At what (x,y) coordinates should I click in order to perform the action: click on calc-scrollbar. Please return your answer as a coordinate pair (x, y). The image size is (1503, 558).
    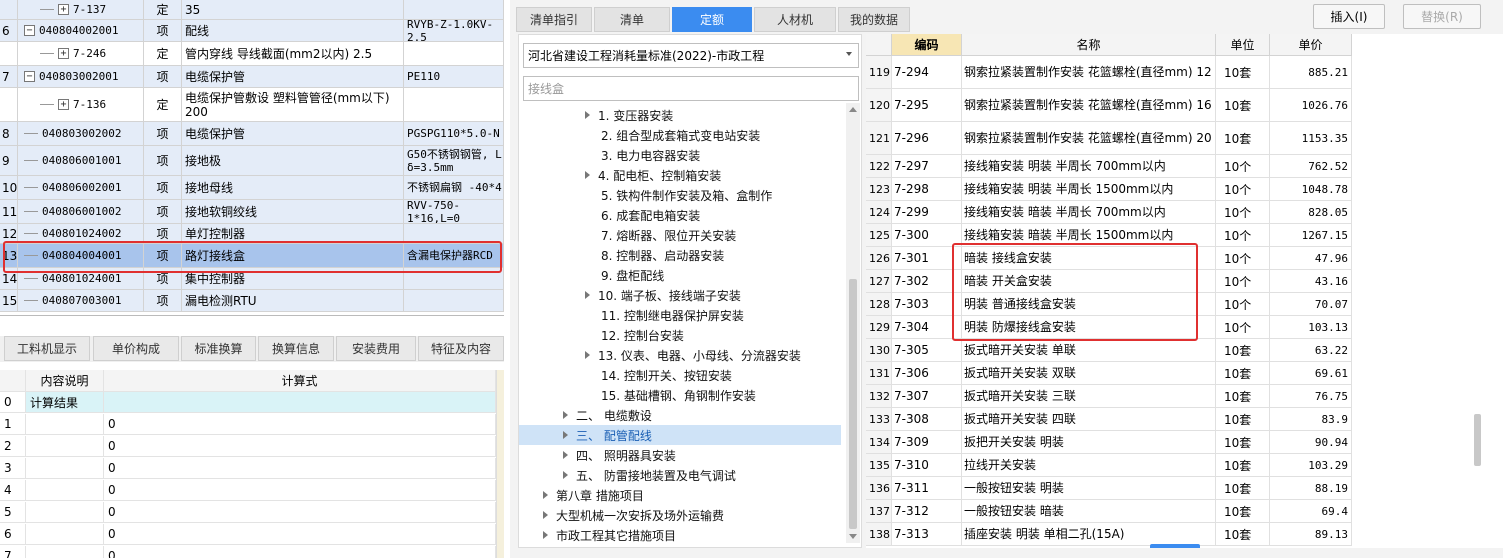
    Looking at the image, I should click on (500, 464).